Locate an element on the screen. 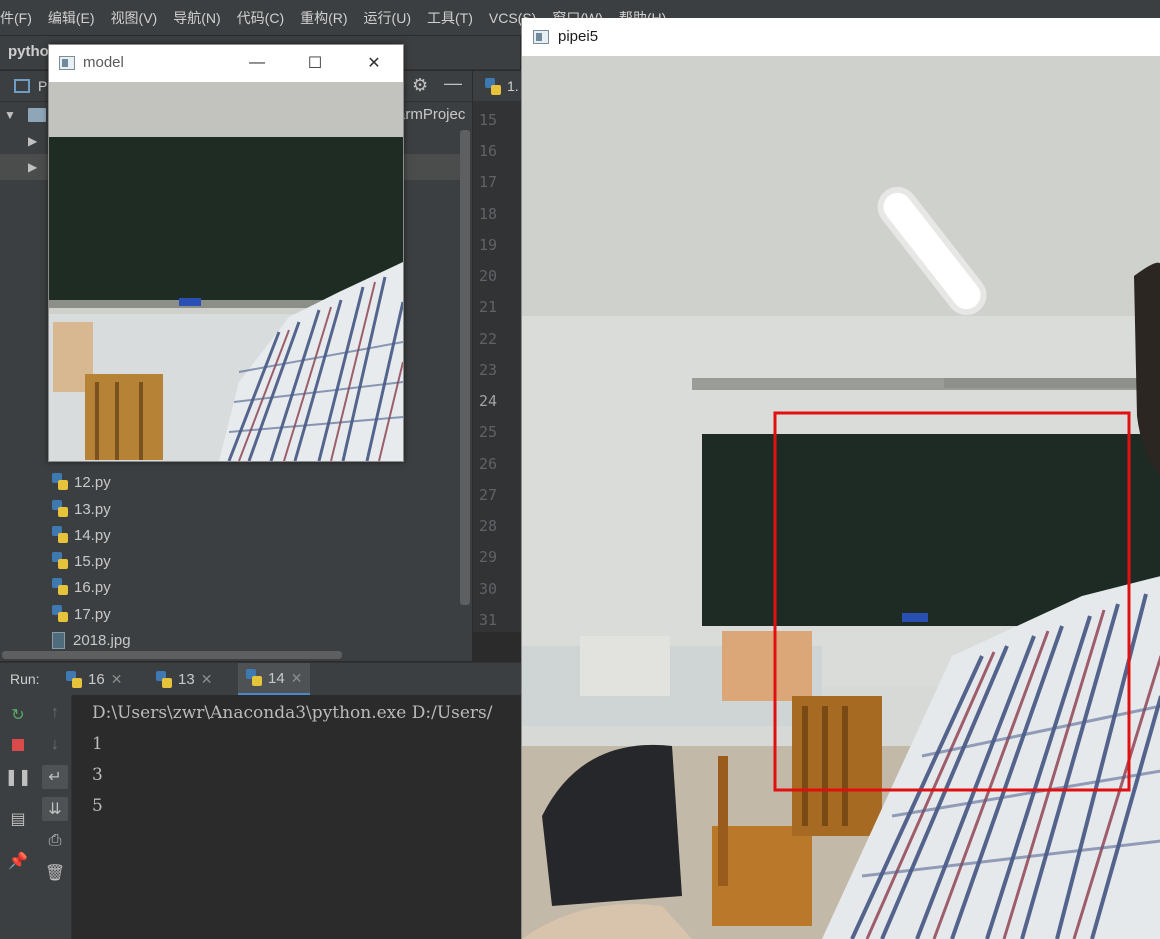 The height and width of the screenshot is (939, 1160). run-label: Run: is located at coordinates (25, 679).